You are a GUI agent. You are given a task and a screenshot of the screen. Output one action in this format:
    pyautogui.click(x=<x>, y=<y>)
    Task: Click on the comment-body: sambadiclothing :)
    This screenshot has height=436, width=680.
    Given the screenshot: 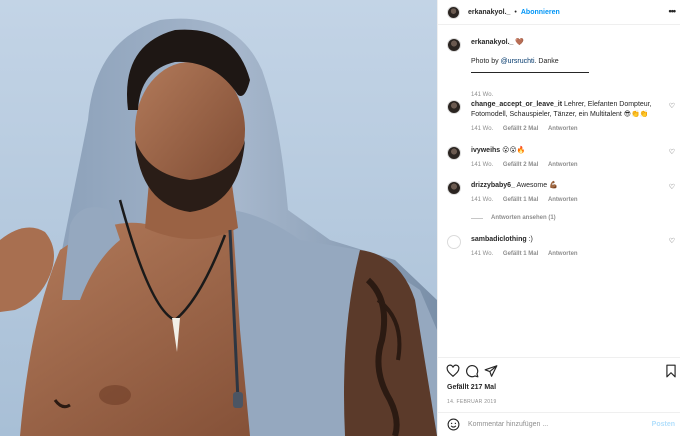 What is the action you would take?
    pyautogui.click(x=566, y=240)
    